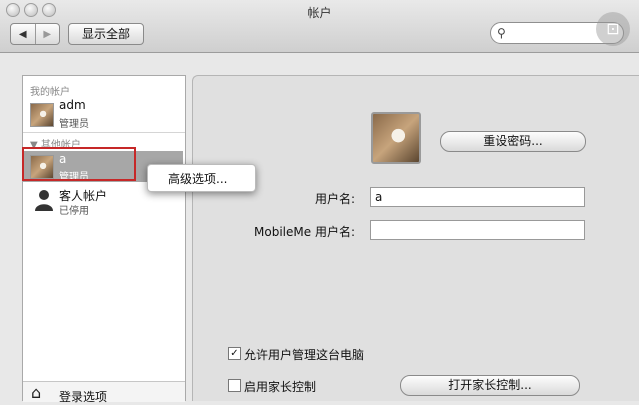 This screenshot has width=639, height=405. What do you see at coordinates (79, 164) in the screenshot?
I see `highlight-box` at bounding box center [79, 164].